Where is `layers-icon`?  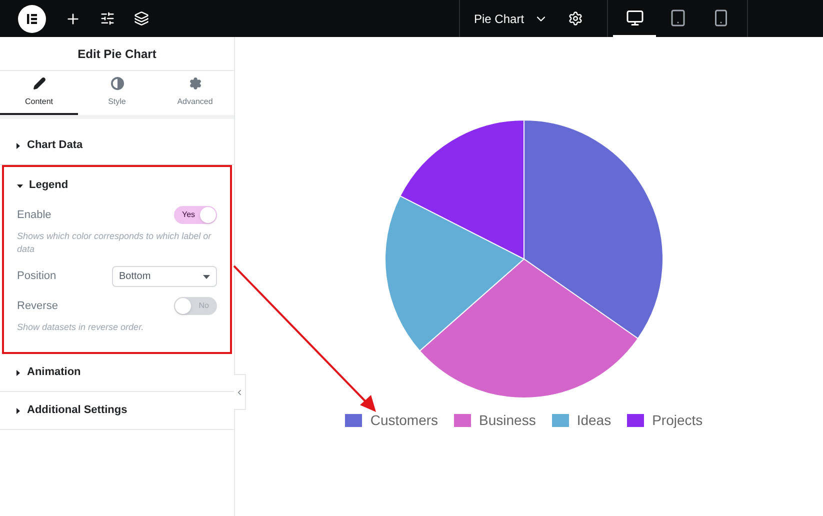
layers-icon is located at coordinates (141, 18).